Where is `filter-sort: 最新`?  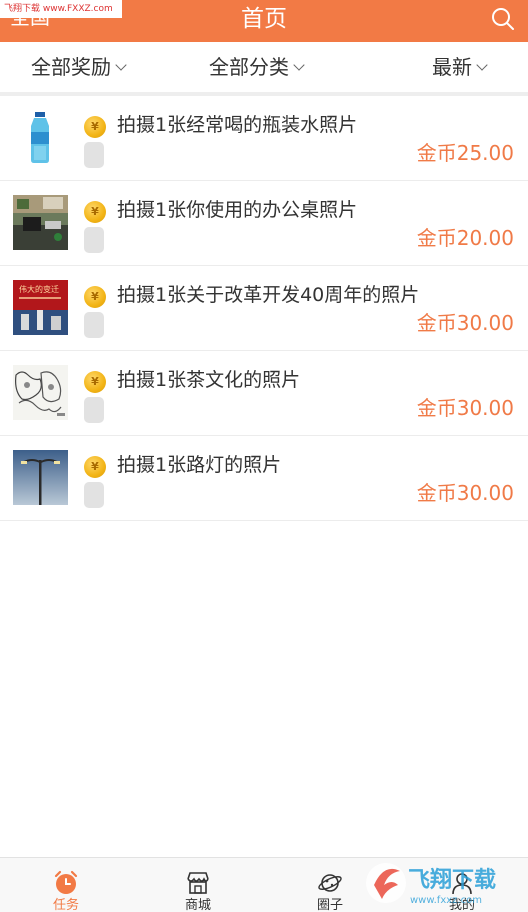 filter-sort: 最新 is located at coordinates (460, 67).